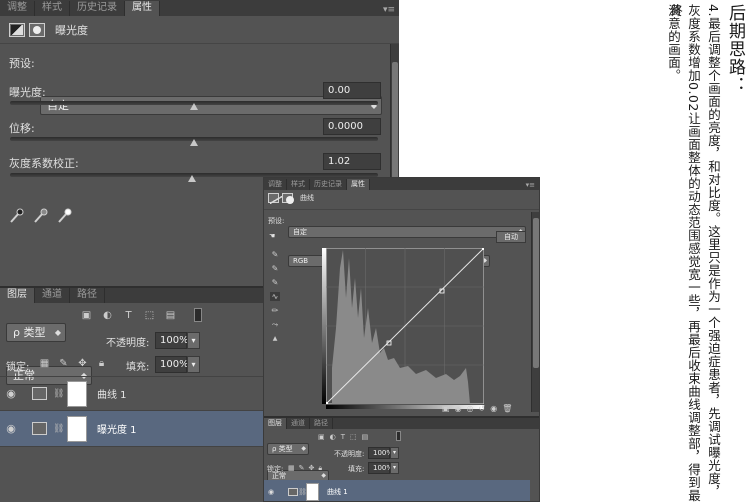  What do you see at coordinates (275, 282) in the screenshot?
I see `white-eyedropper-icon: ✎` at bounding box center [275, 282].